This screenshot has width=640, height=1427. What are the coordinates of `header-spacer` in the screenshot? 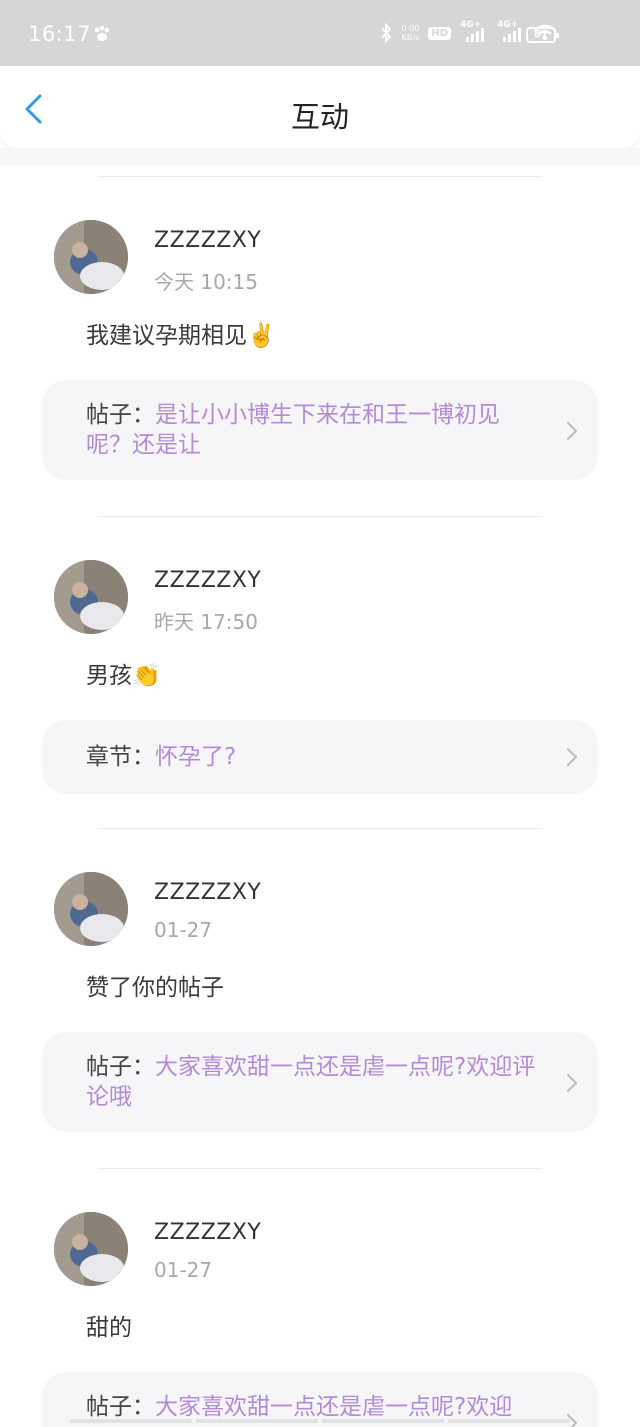 It's located at (320, 157).